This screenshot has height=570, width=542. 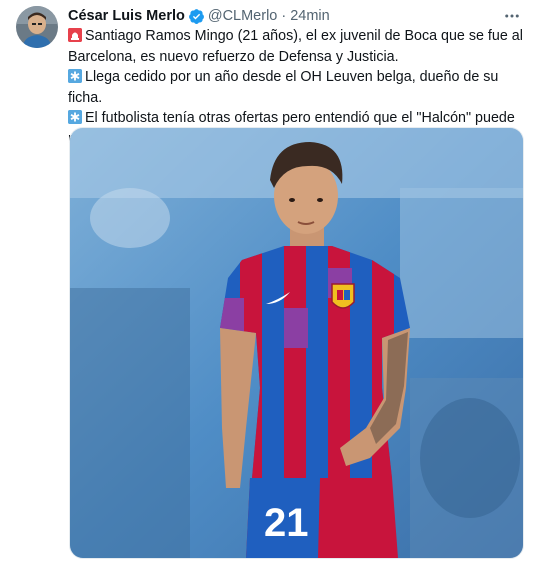 What do you see at coordinates (196, 16) in the screenshot?
I see `verified-badge-icon` at bounding box center [196, 16].